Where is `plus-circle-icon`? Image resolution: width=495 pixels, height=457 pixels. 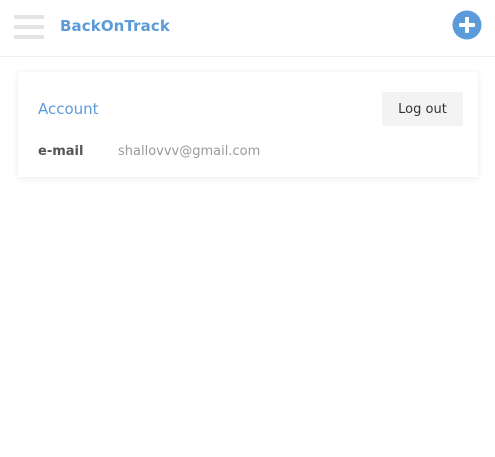 plus-circle-icon is located at coordinates (467, 25).